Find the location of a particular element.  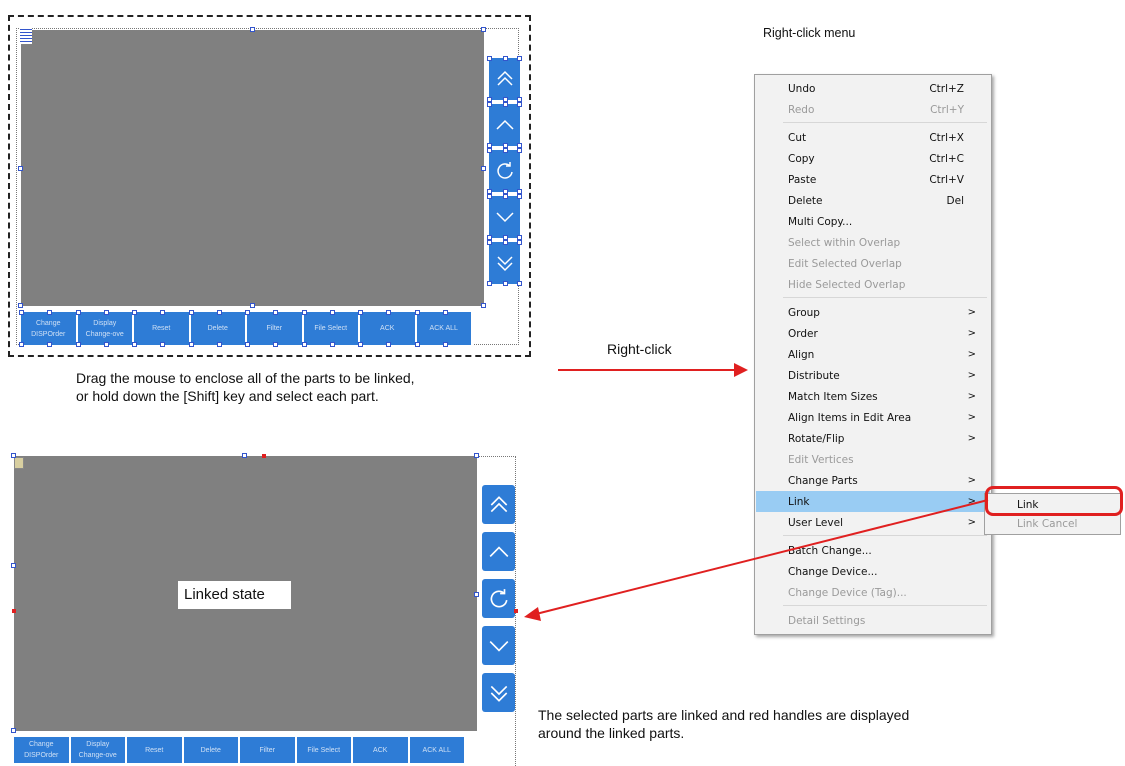

menu-item-hide-selected-overlap: Hide Selected Overlap is located at coordinates (873, 284).